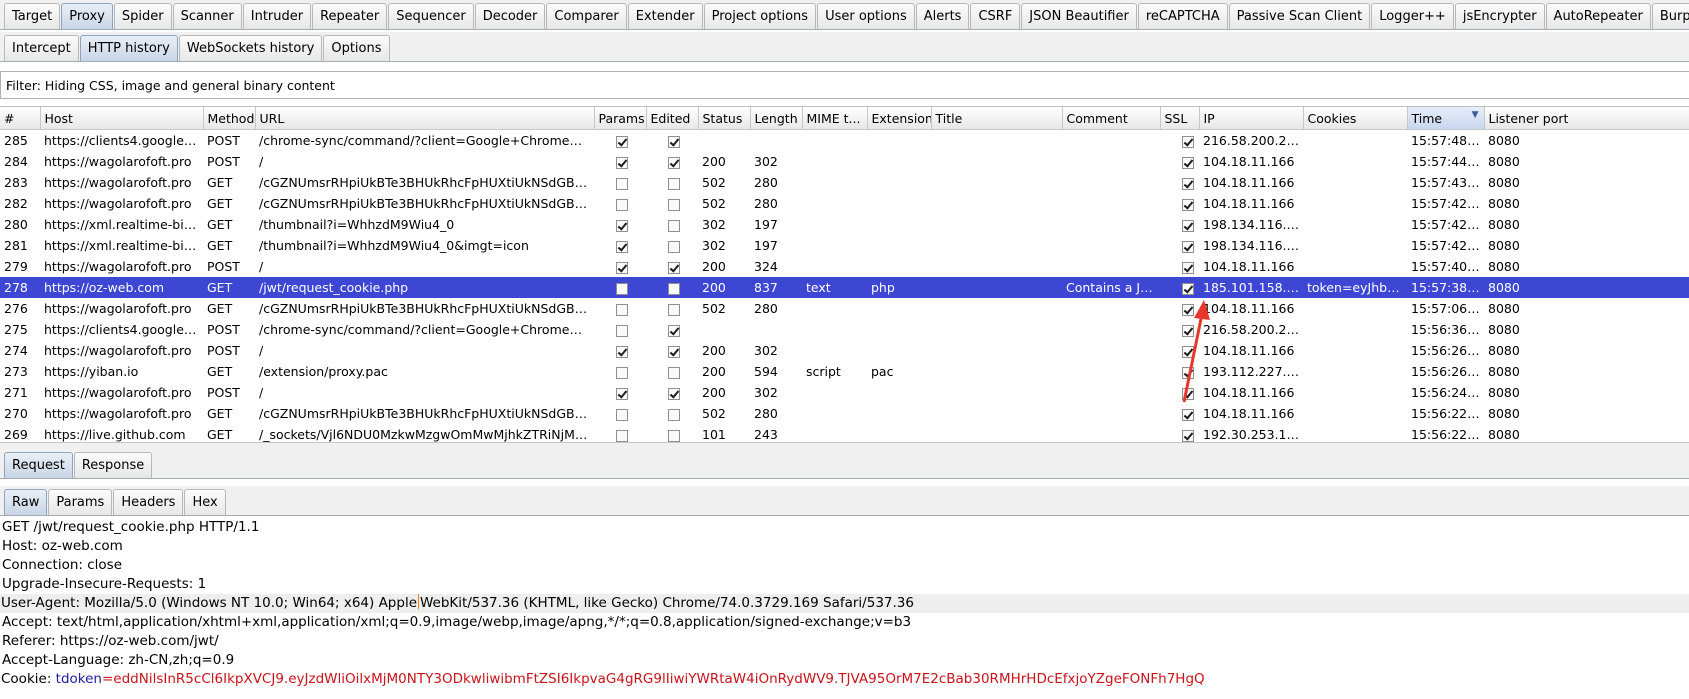  I want to click on column-header-listener-port: Listener port, so click(1586, 118).